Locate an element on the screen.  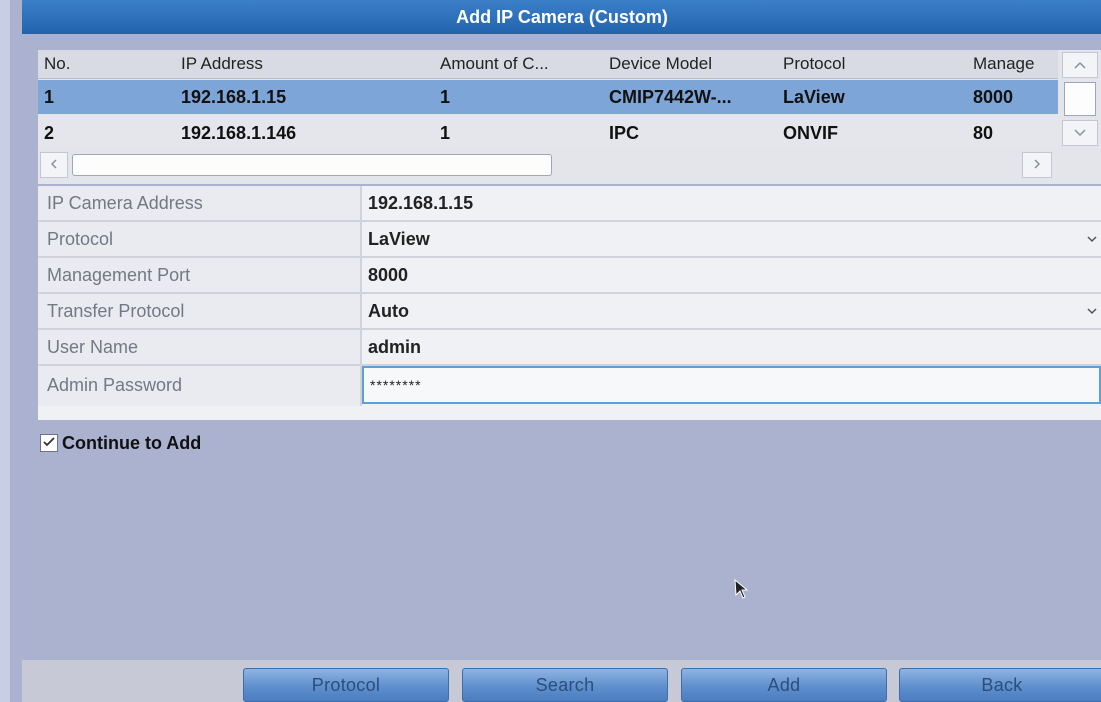
transfer-protocol-label: Transfer Protocol is located at coordinates (200, 311).